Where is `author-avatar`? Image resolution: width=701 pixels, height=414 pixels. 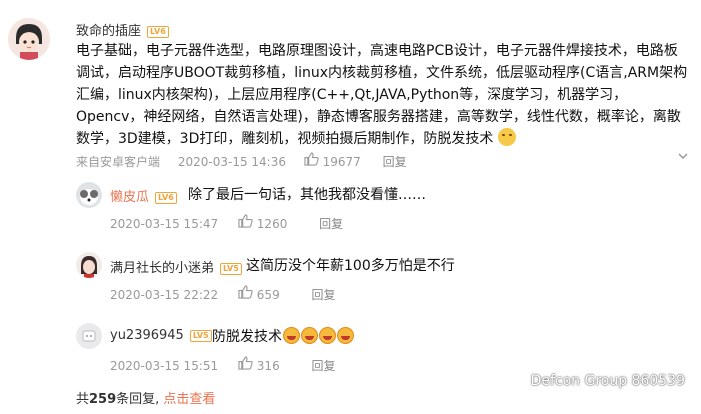
author-avatar is located at coordinates (29, 39).